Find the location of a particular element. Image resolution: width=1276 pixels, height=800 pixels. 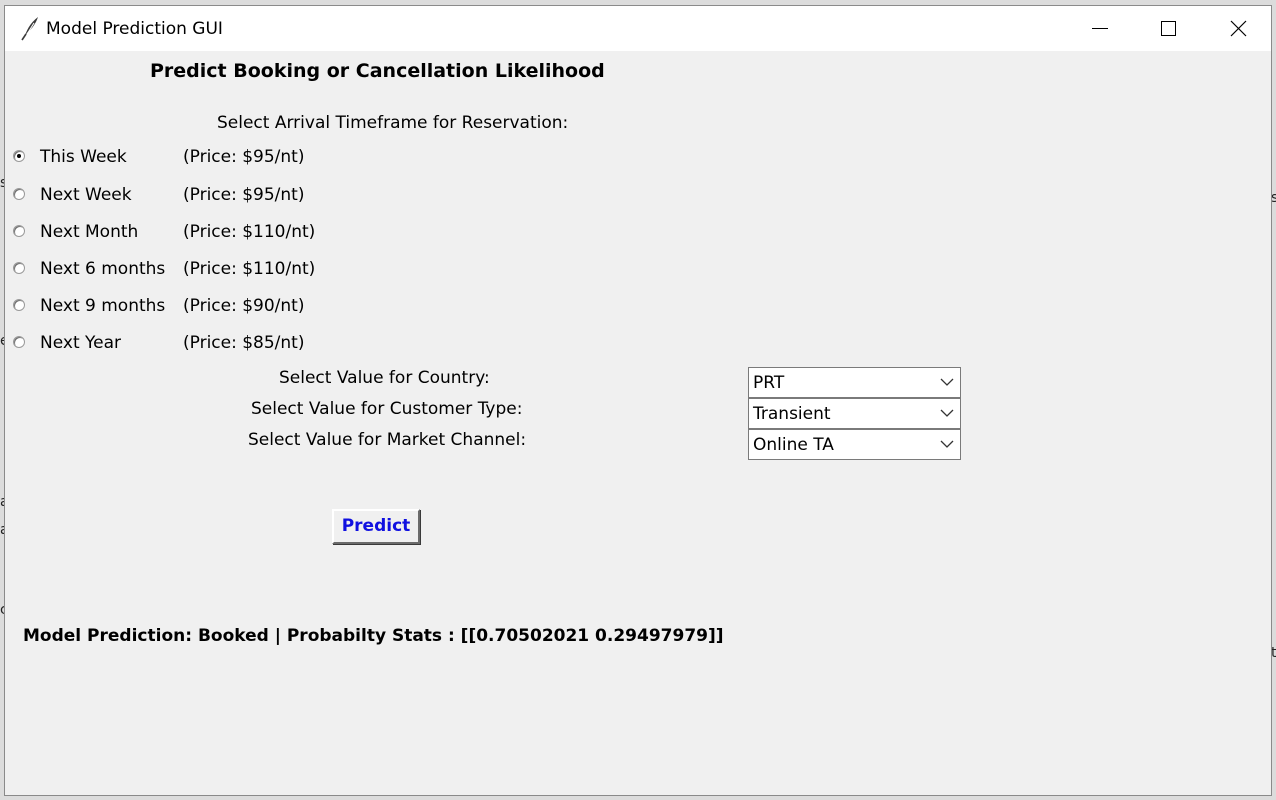

radio-next-9-months: Next 9 months (Price: $90/nt) is located at coordinates (173, 309).